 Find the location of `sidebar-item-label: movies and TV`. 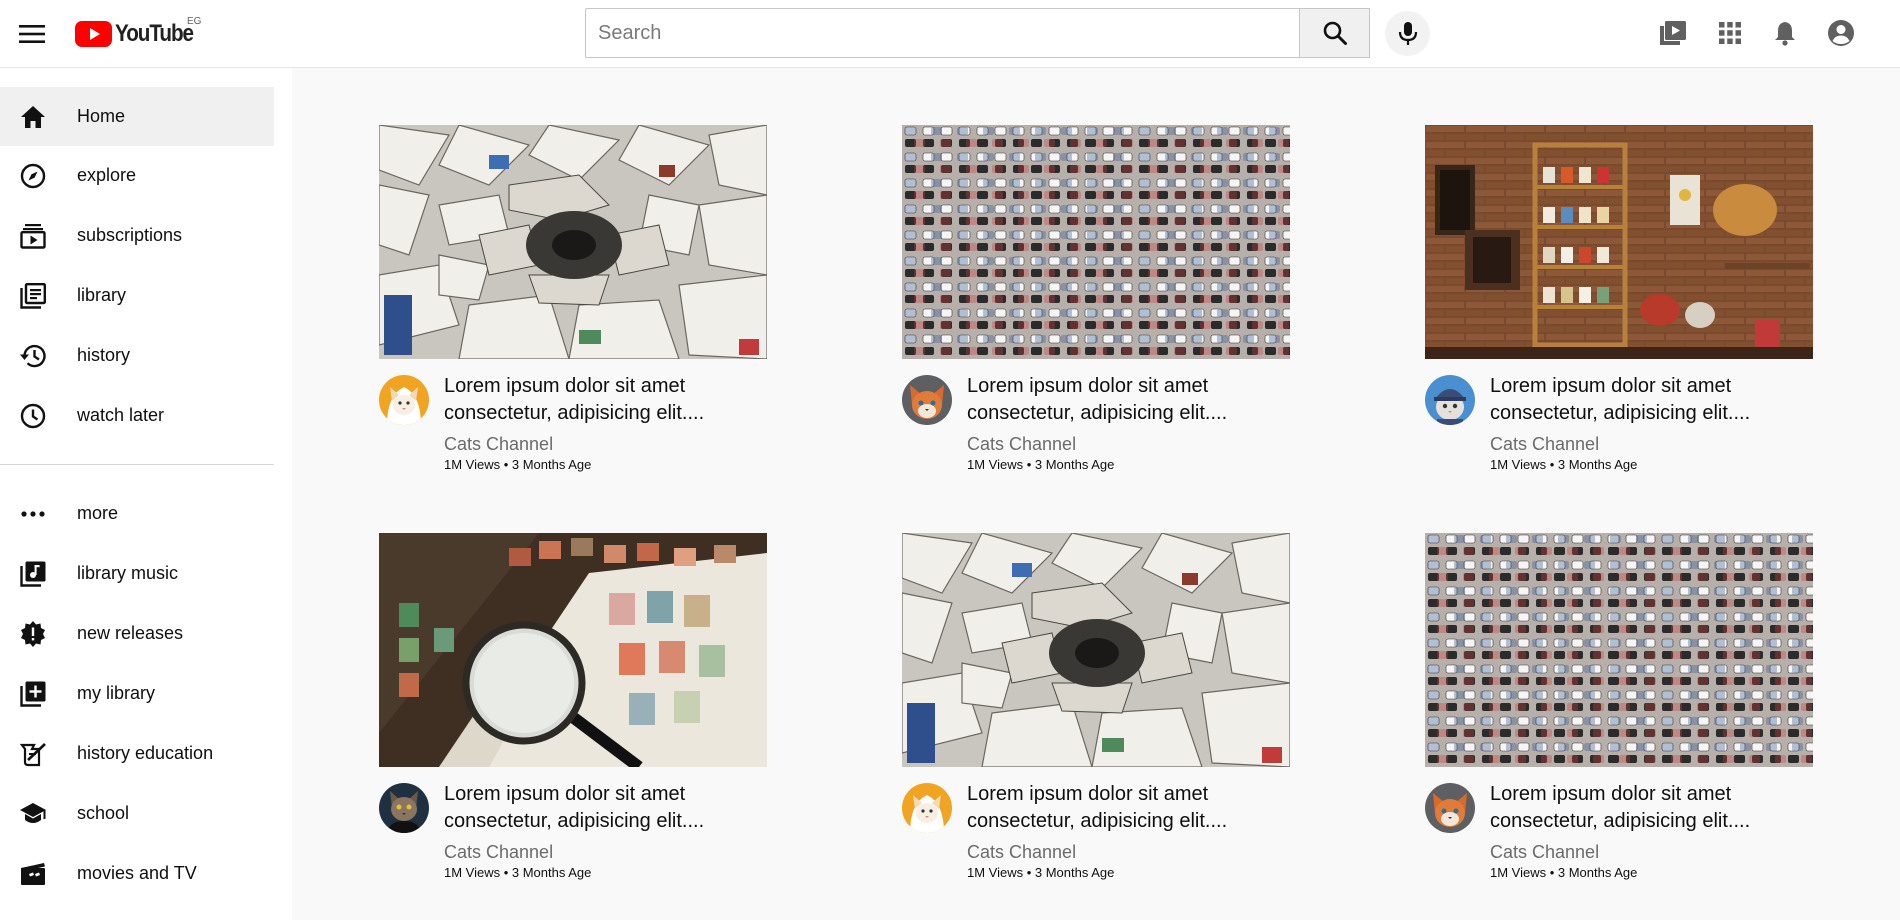

sidebar-item-label: movies and TV is located at coordinates (137, 873).